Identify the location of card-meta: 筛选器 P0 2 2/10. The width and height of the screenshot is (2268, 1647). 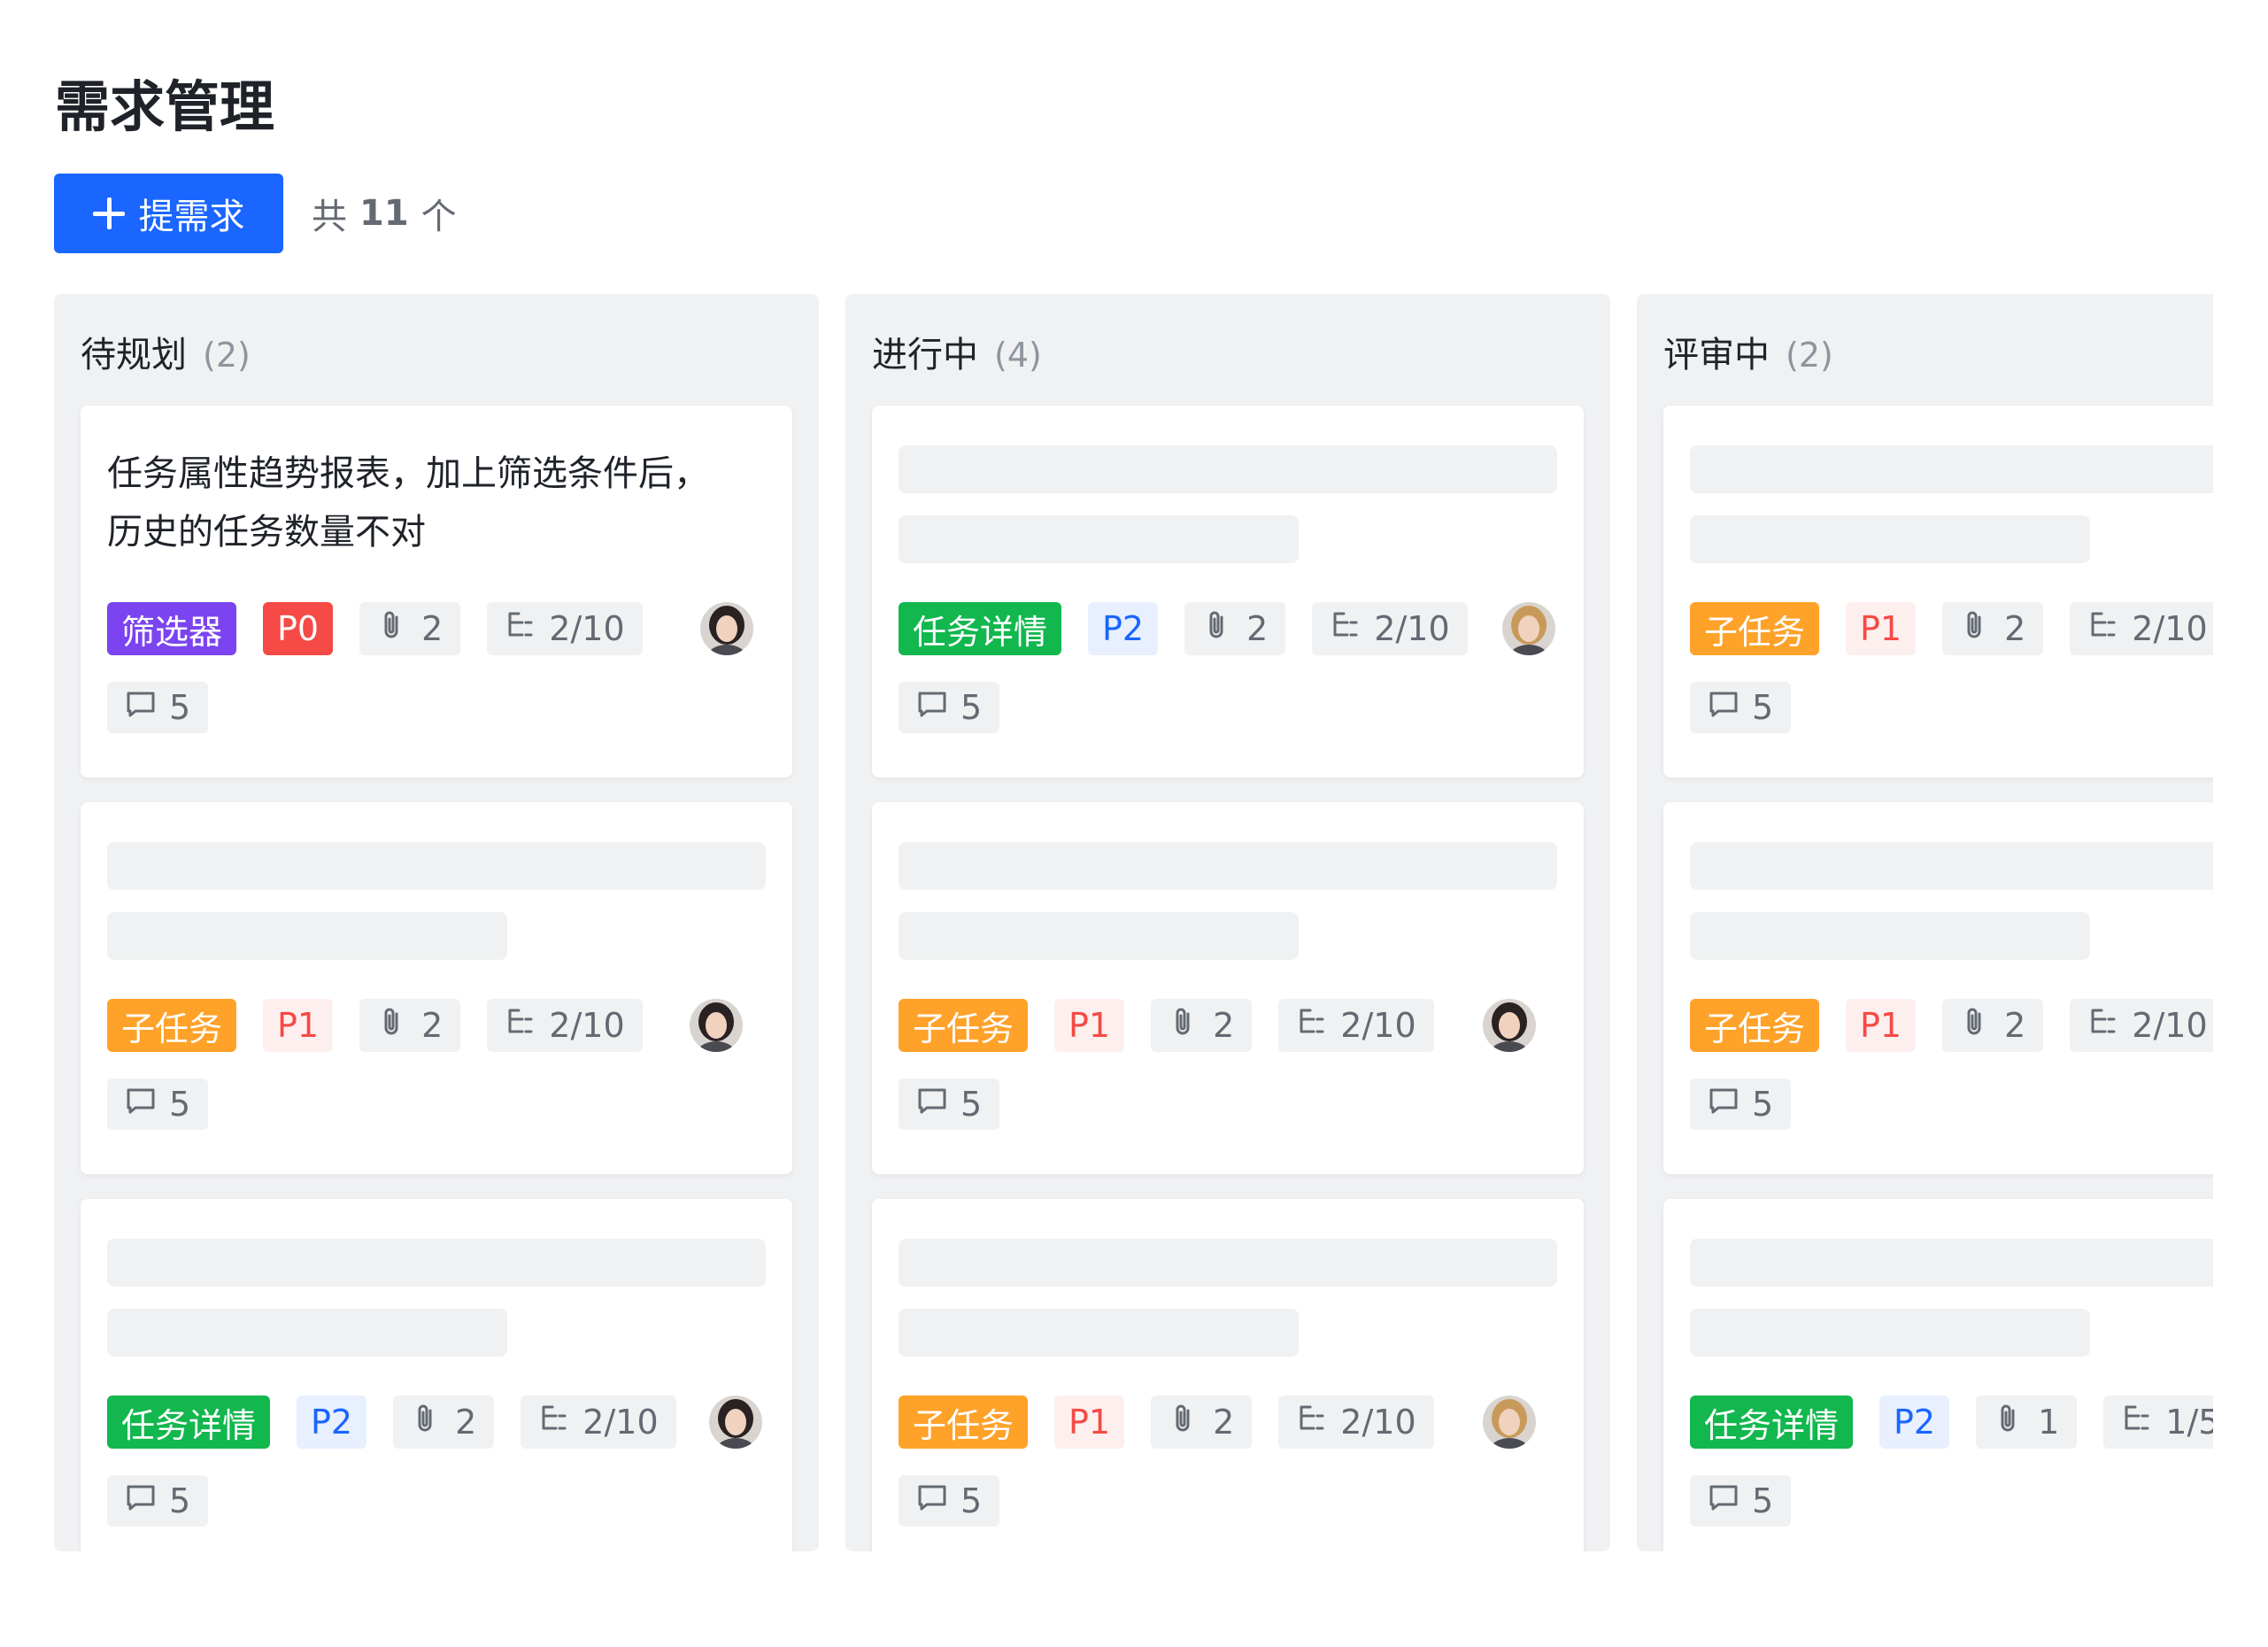
(375, 628).